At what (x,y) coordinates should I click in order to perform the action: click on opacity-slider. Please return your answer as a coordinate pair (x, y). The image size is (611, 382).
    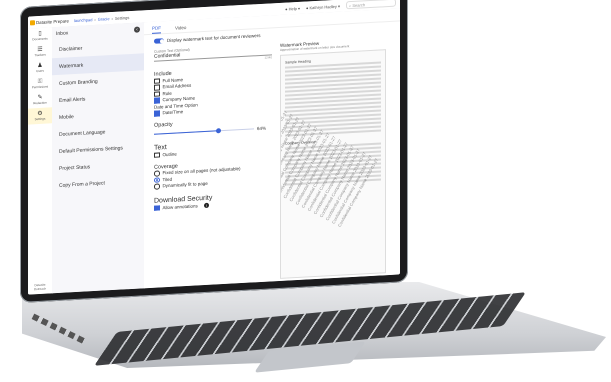
    Looking at the image, I should click on (204, 131).